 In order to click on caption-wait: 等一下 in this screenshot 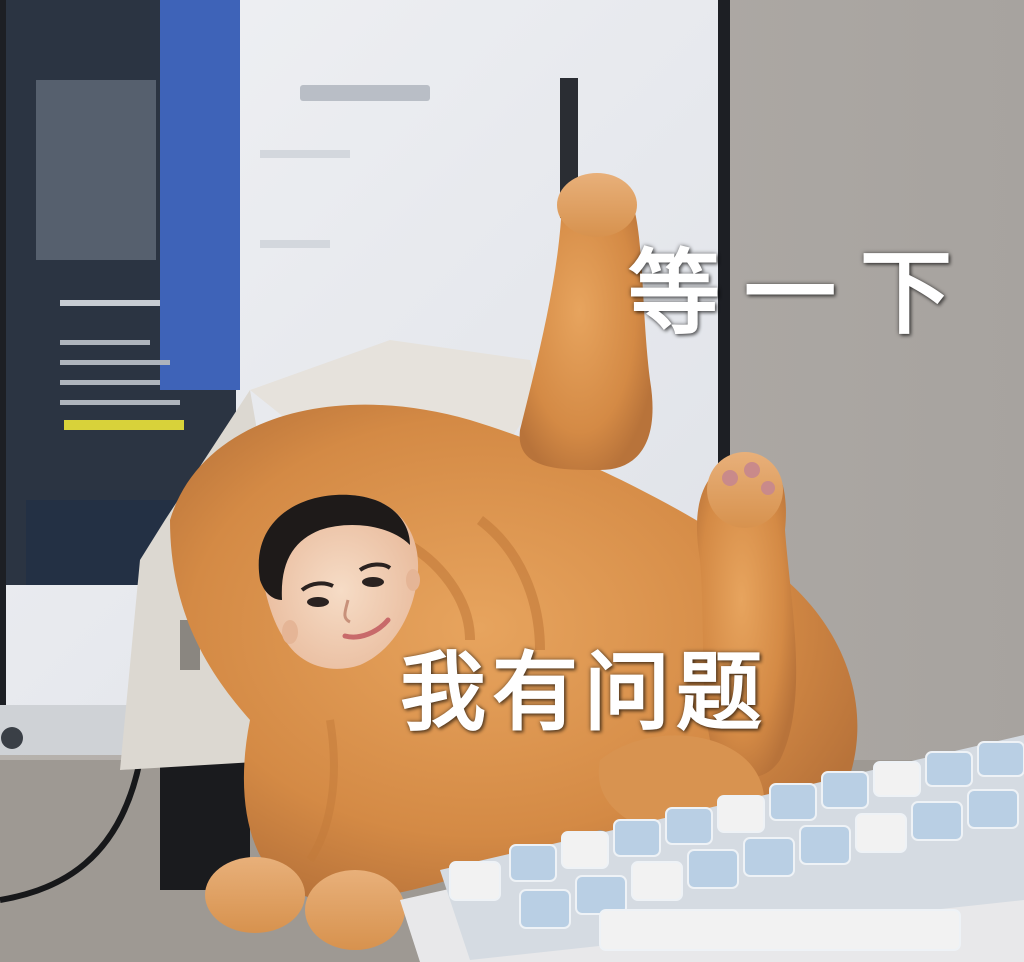, I will do `click(802, 293)`.